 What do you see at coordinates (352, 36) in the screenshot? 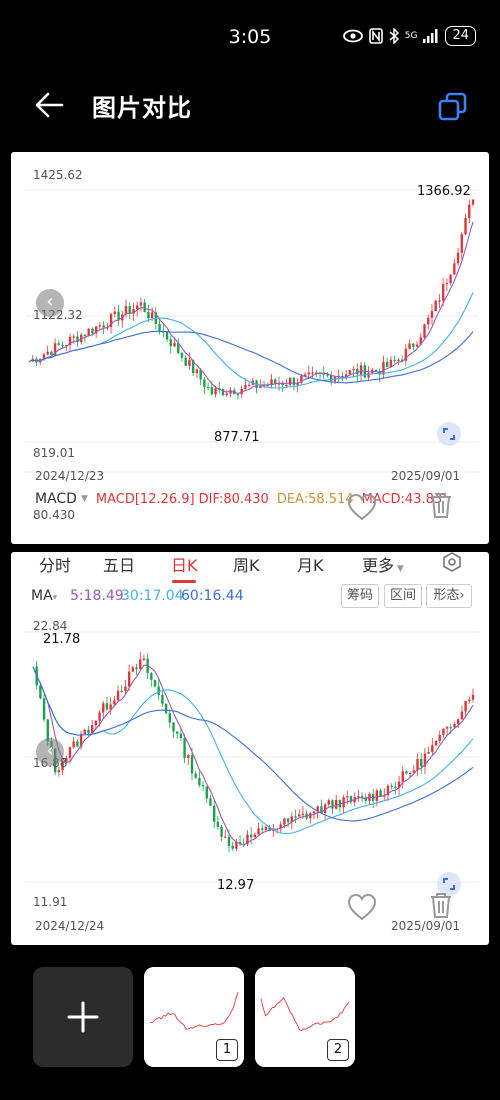
I see `eye-icon` at bounding box center [352, 36].